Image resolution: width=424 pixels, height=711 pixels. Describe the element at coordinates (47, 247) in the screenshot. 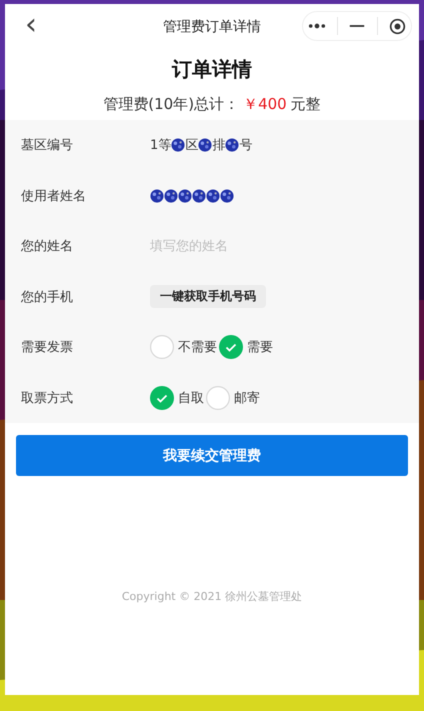

I see `field-label: 您的姓名` at that location.